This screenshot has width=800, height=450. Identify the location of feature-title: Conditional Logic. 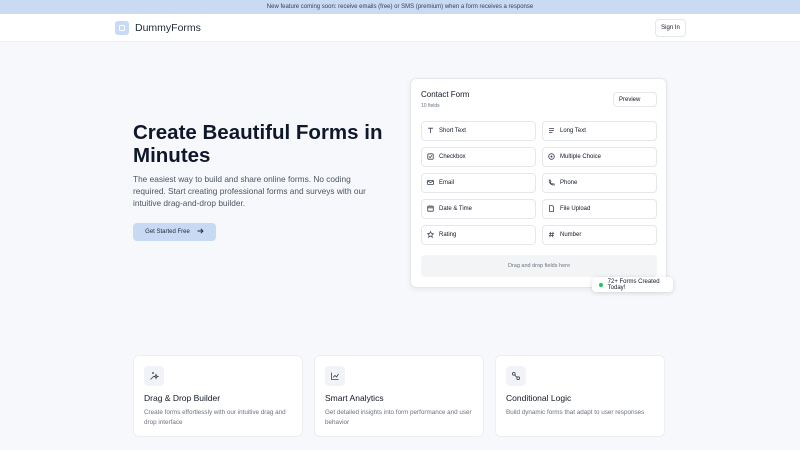
(539, 398).